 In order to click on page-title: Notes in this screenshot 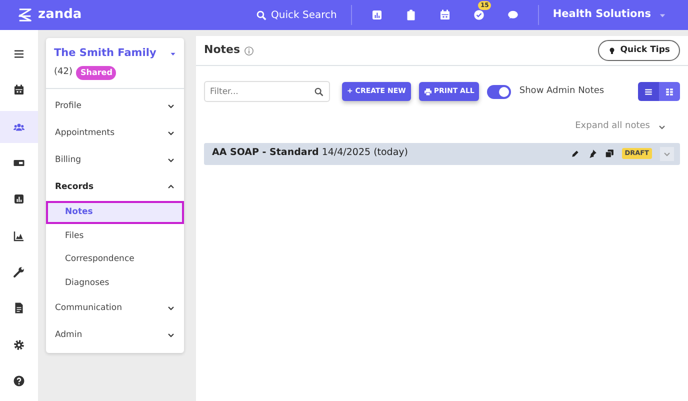, I will do `click(222, 50)`.